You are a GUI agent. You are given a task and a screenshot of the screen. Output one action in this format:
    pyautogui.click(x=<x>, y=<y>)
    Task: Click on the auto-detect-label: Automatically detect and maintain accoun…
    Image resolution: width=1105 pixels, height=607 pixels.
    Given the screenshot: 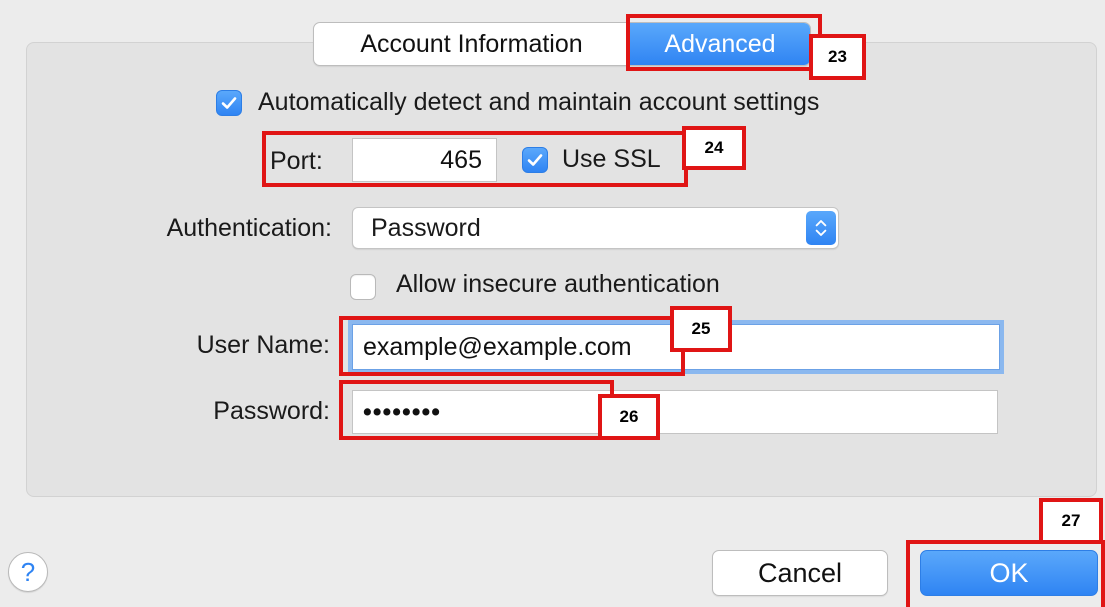 What is the action you would take?
    pyautogui.click(x=539, y=102)
    